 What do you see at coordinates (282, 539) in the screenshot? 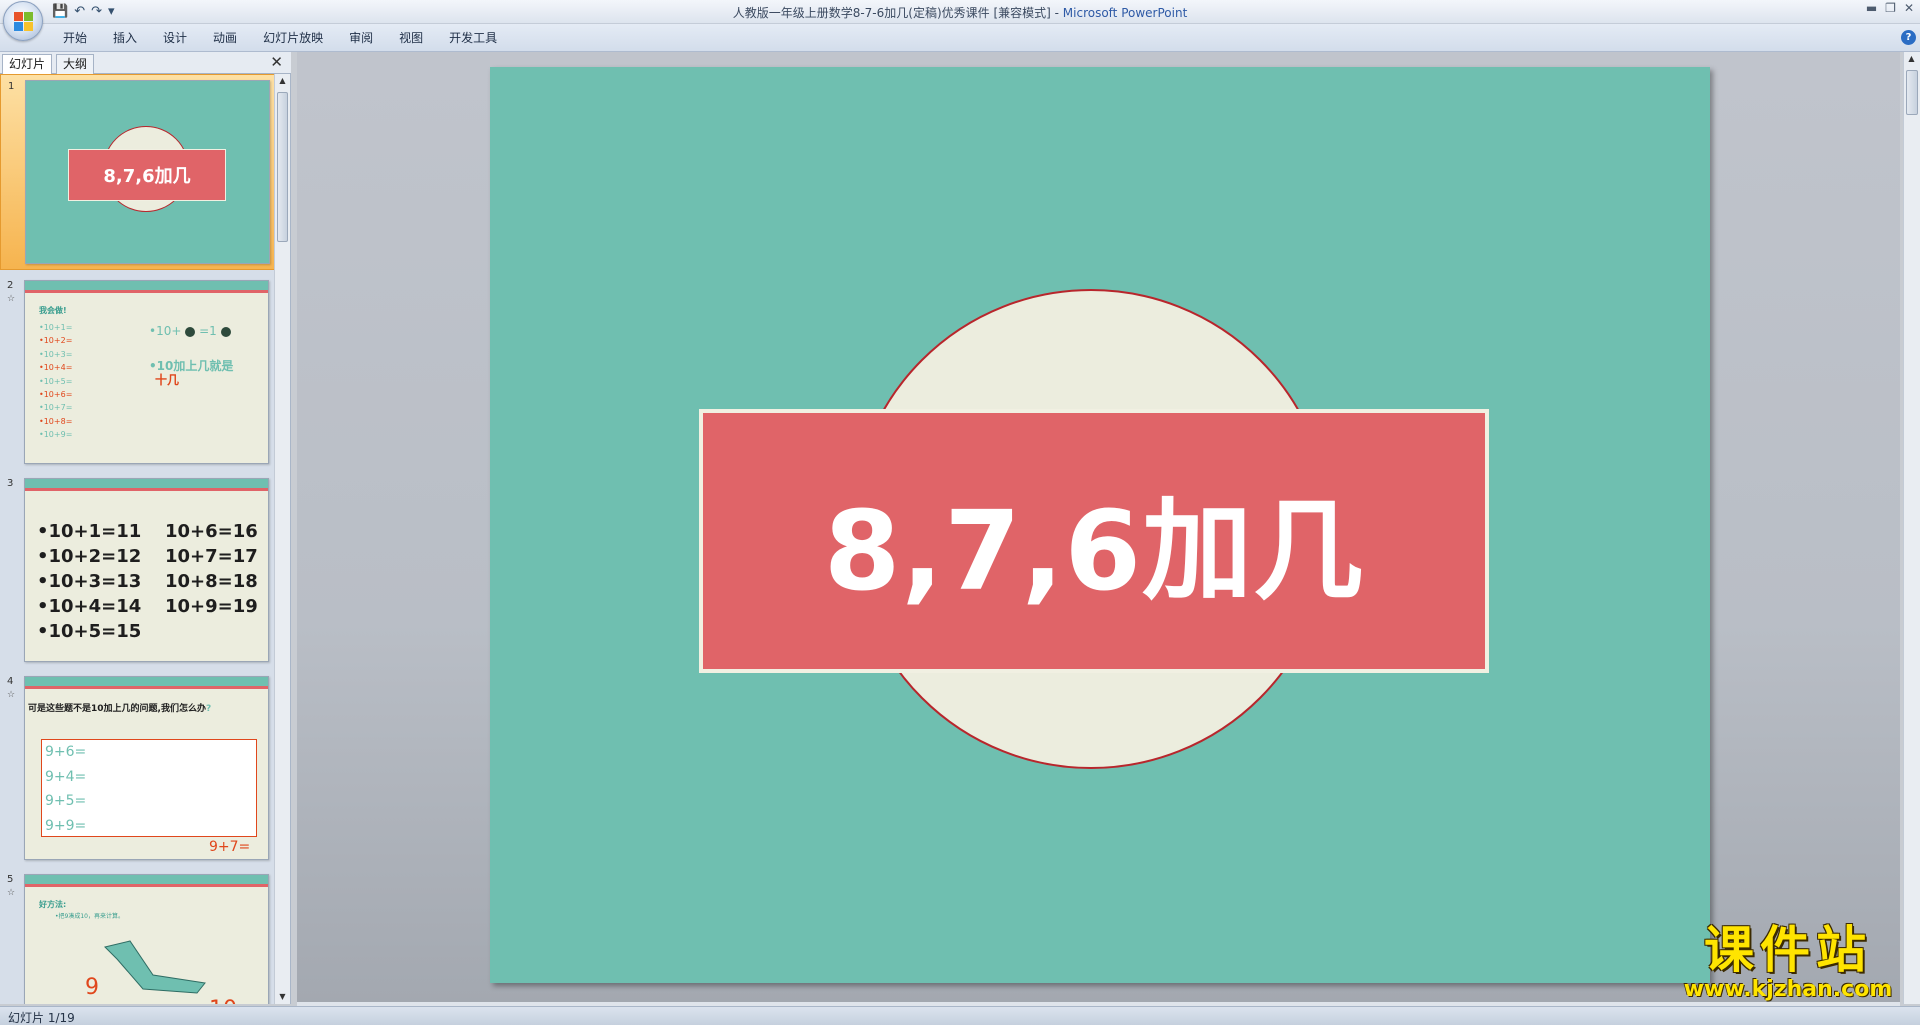
I see `panel-scrollbar: ▲ ▼` at bounding box center [282, 539].